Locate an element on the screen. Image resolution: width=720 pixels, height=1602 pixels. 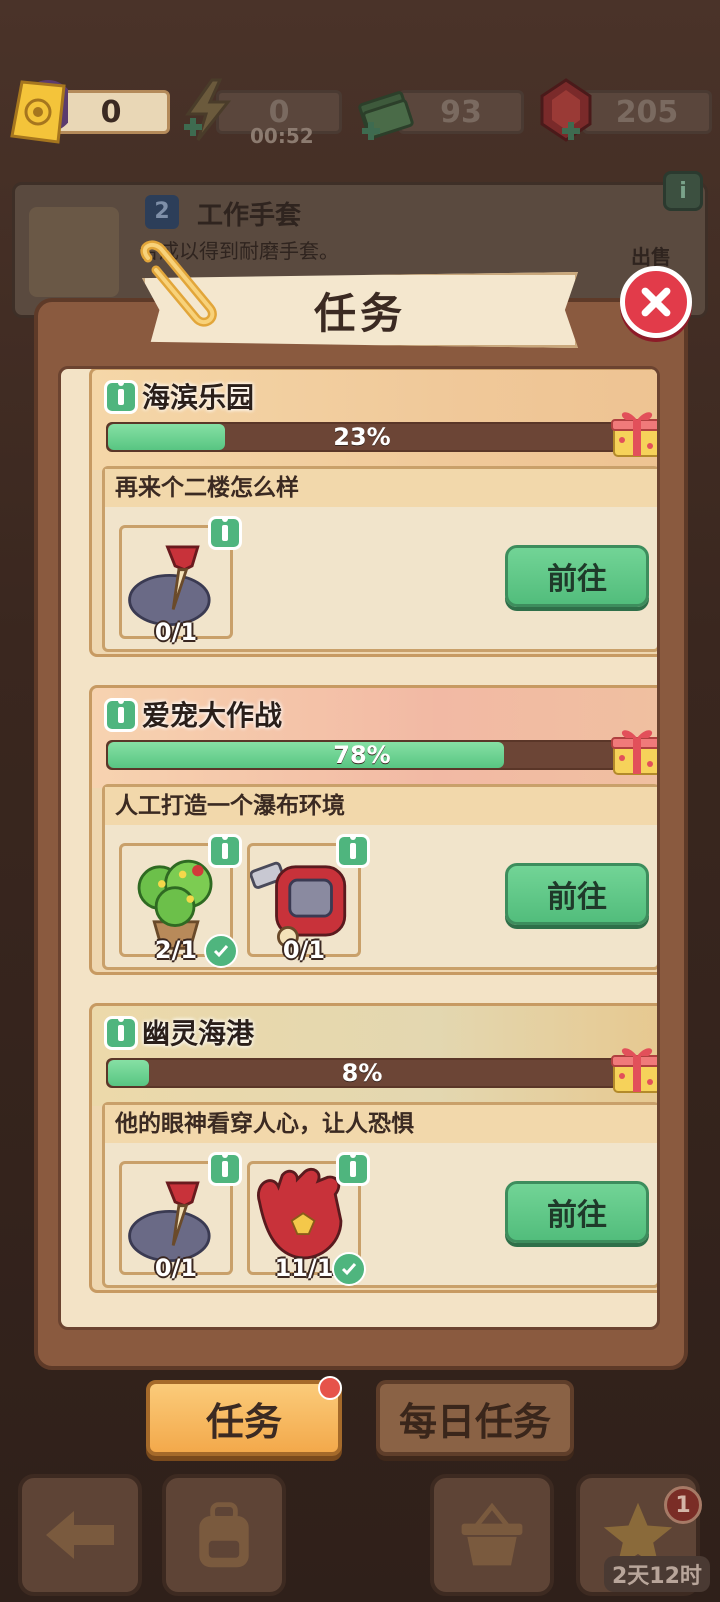
quest-card: 爱宠大作战 78% 人工打造一个瀑布环境 2/1 0/1 前往 is located at coordinates (374, 830).